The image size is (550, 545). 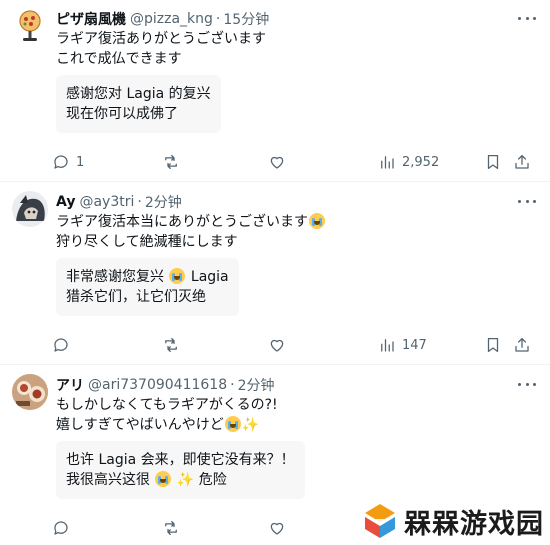 What do you see at coordinates (171, 19) in the screenshot?
I see `user-handle: @pizza_kng` at bounding box center [171, 19].